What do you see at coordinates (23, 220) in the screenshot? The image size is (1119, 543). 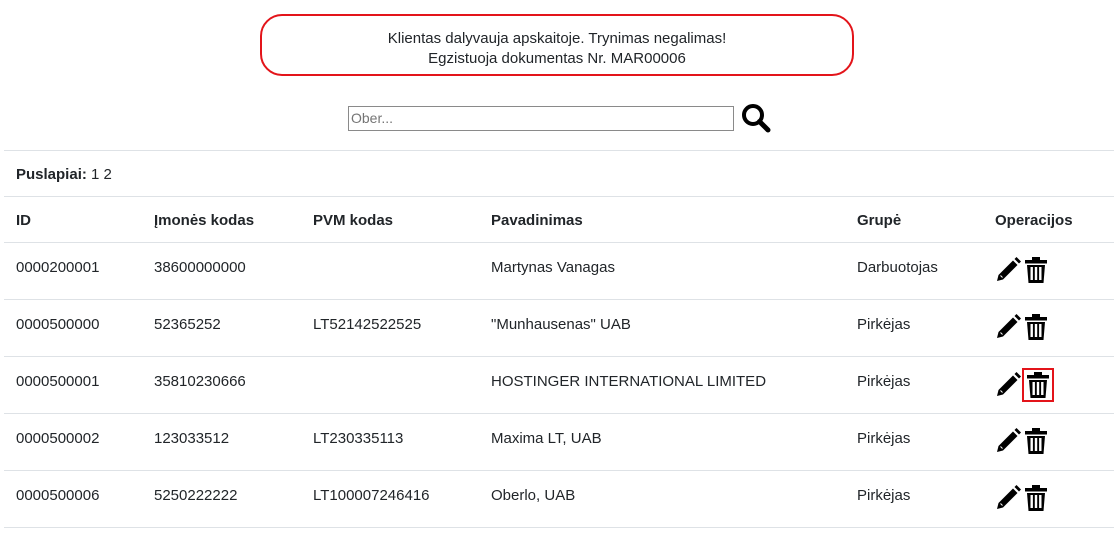 I see `column-header-id: ID` at bounding box center [23, 220].